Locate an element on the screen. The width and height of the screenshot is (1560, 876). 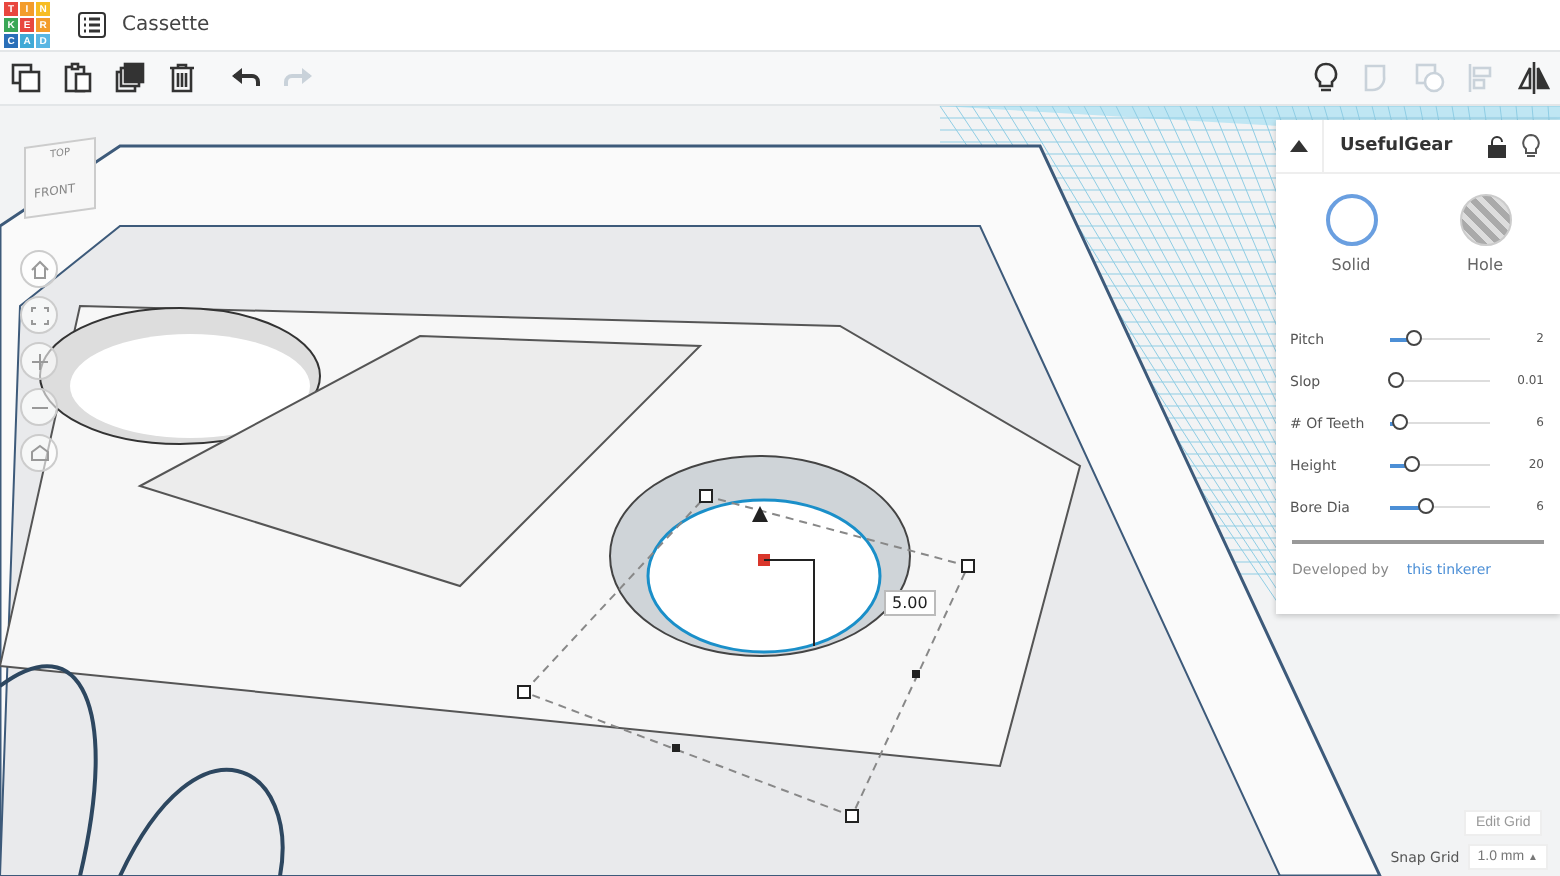
fit-view-icon is located at coordinates (39, 315).